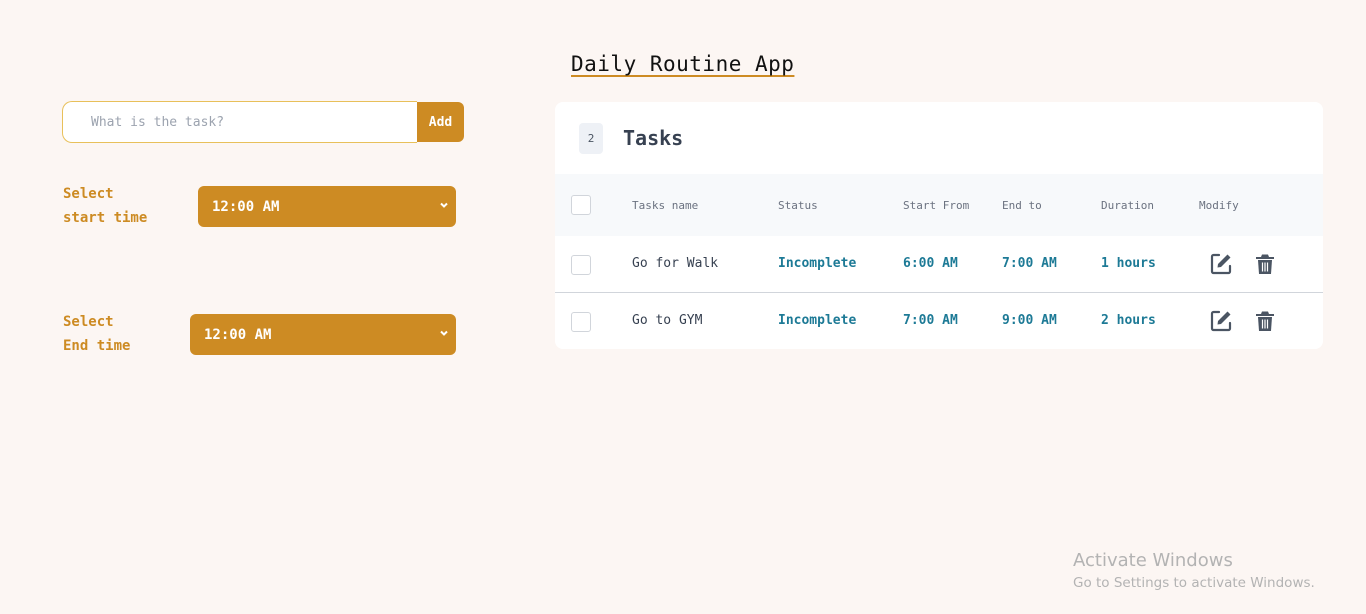  I want to click on watermark-subtitle: Go to Settings to activate Windows., so click(1194, 583).